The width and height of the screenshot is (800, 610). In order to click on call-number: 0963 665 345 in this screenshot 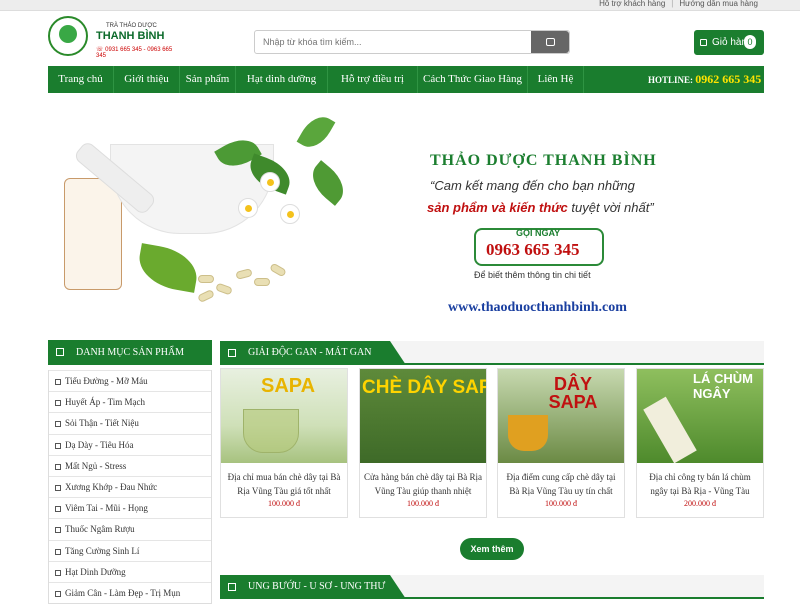, I will do `click(533, 249)`.